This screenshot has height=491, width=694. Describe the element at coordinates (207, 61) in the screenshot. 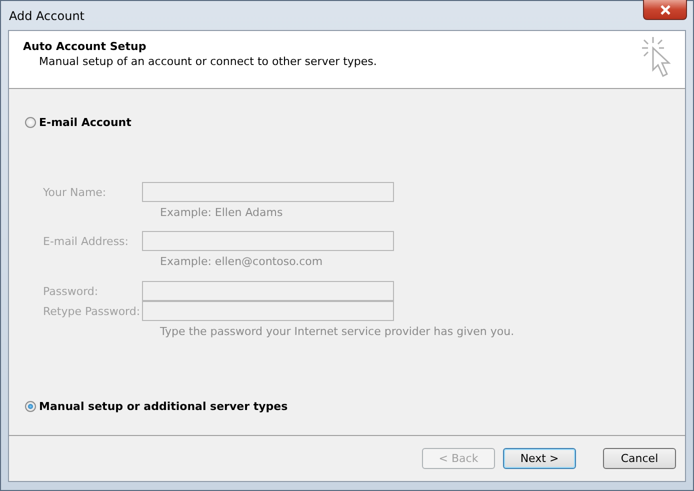

I see `header-subtitle: Manual setup of an account or connect to other server types.` at that location.